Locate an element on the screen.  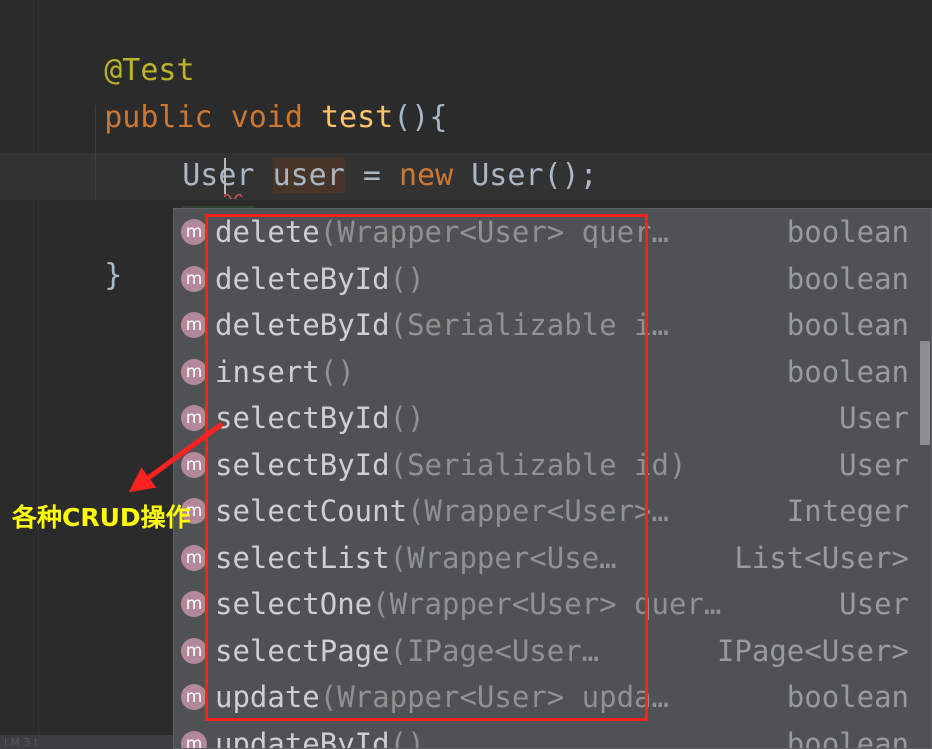
completion-item-name: selectOne is located at coordinates (294, 604).